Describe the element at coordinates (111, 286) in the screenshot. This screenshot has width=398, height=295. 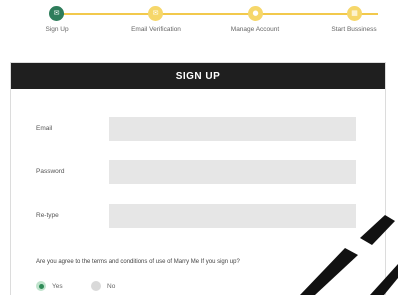
I see `radio-no-label: No` at that location.